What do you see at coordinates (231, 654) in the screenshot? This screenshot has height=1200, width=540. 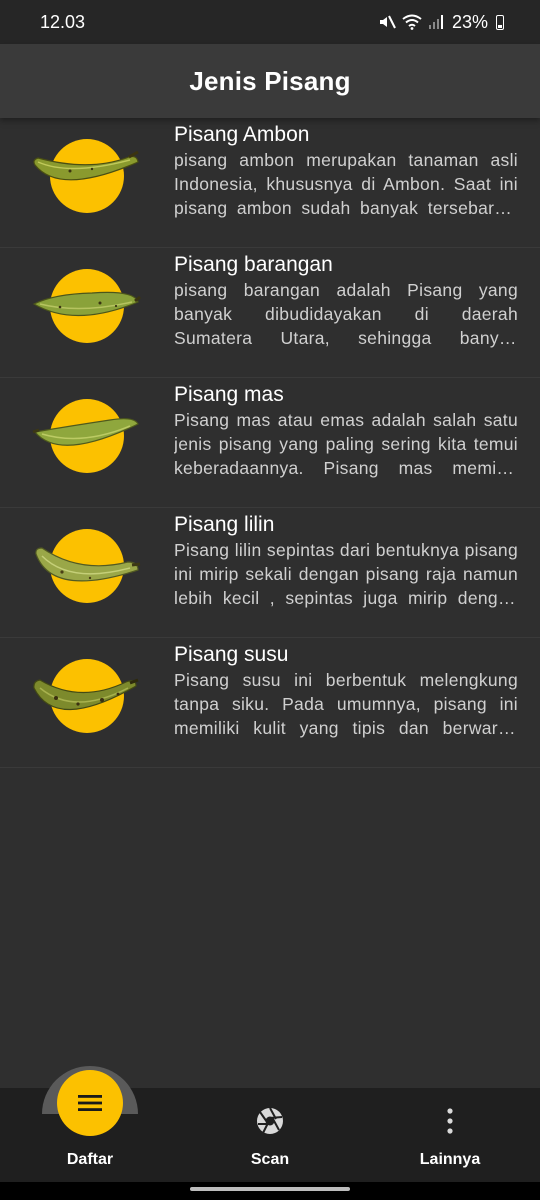 I see `item-title: Pisang susu` at bounding box center [231, 654].